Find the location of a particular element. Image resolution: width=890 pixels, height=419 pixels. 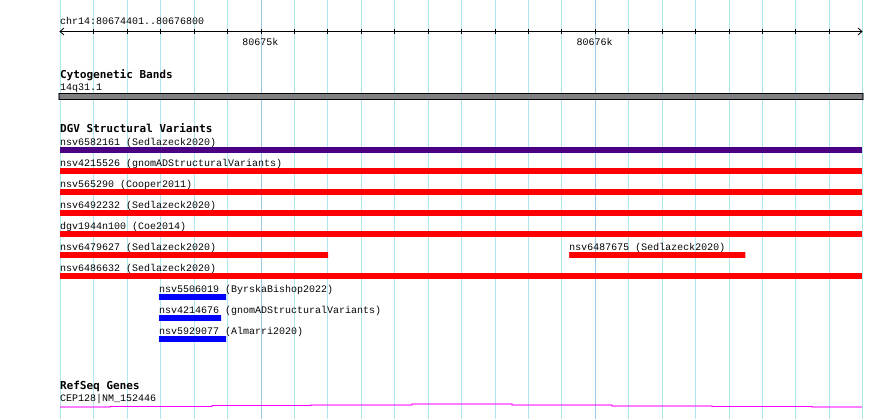

gene-label: CEP128|NM_152446 is located at coordinates (108, 399).